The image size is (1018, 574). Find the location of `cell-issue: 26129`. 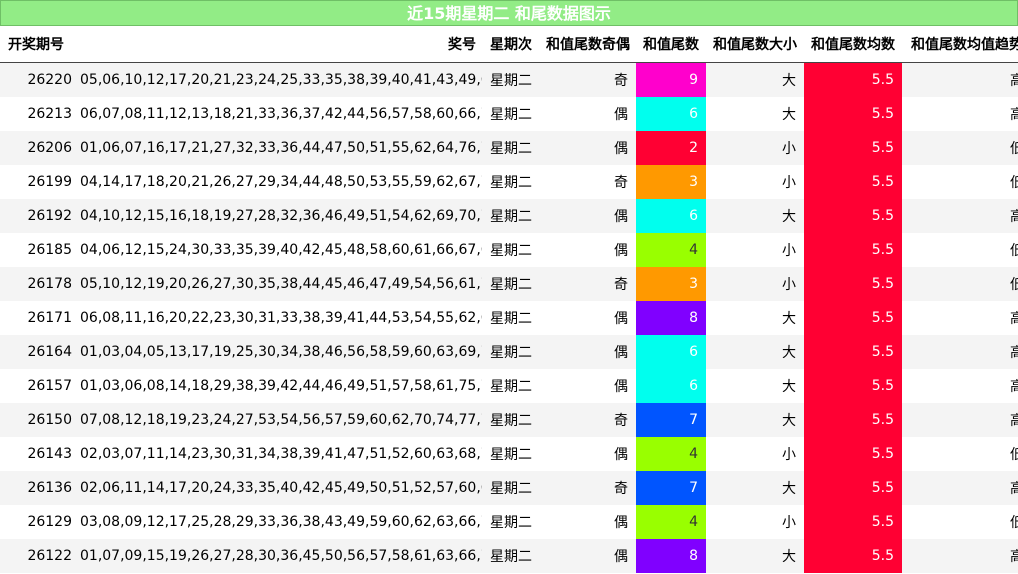

cell-issue: 26129 is located at coordinates (40, 522).